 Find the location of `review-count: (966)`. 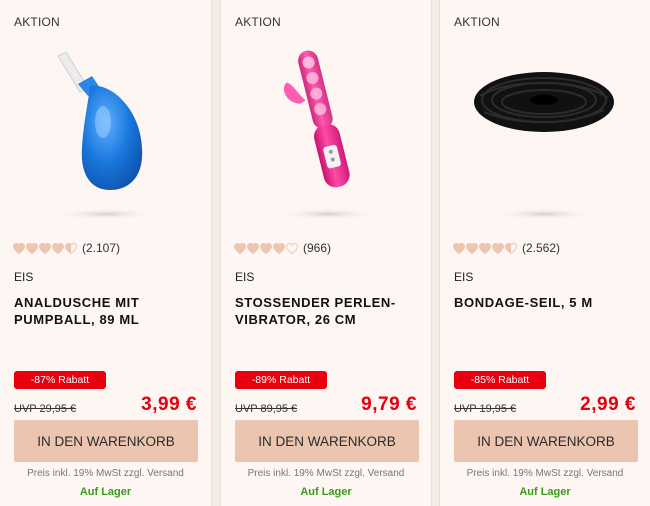

review-count: (966) is located at coordinates (317, 248).